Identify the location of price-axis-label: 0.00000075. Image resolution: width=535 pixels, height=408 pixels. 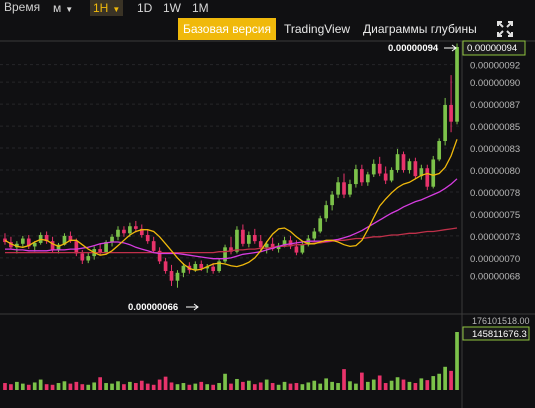
(495, 215).